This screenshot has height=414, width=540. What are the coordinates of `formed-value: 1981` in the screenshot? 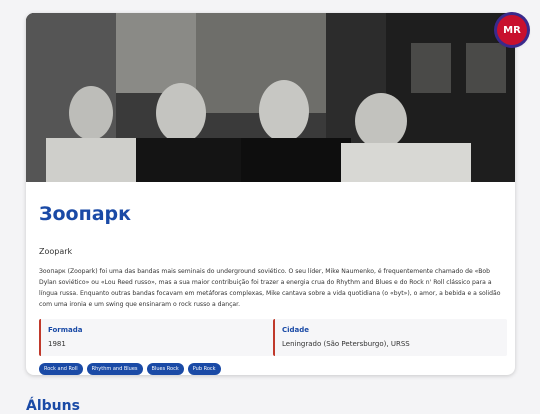 It's located at (57, 344).